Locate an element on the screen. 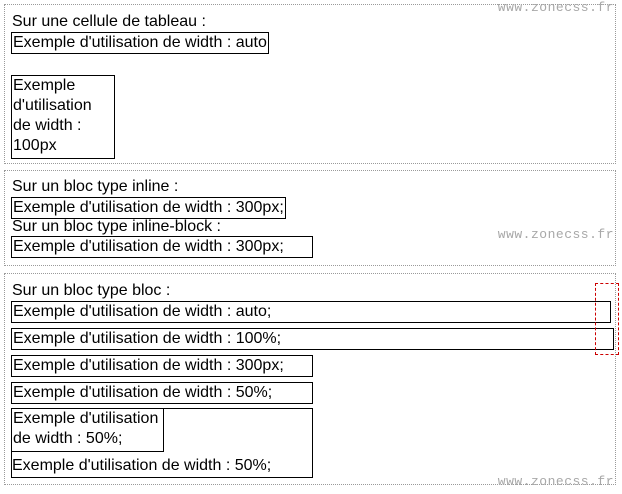 Image resolution: width=622 pixels, height=494 pixels. block-width-50pct: Exemple d'utilisation de width : 50%; is located at coordinates (162, 393).